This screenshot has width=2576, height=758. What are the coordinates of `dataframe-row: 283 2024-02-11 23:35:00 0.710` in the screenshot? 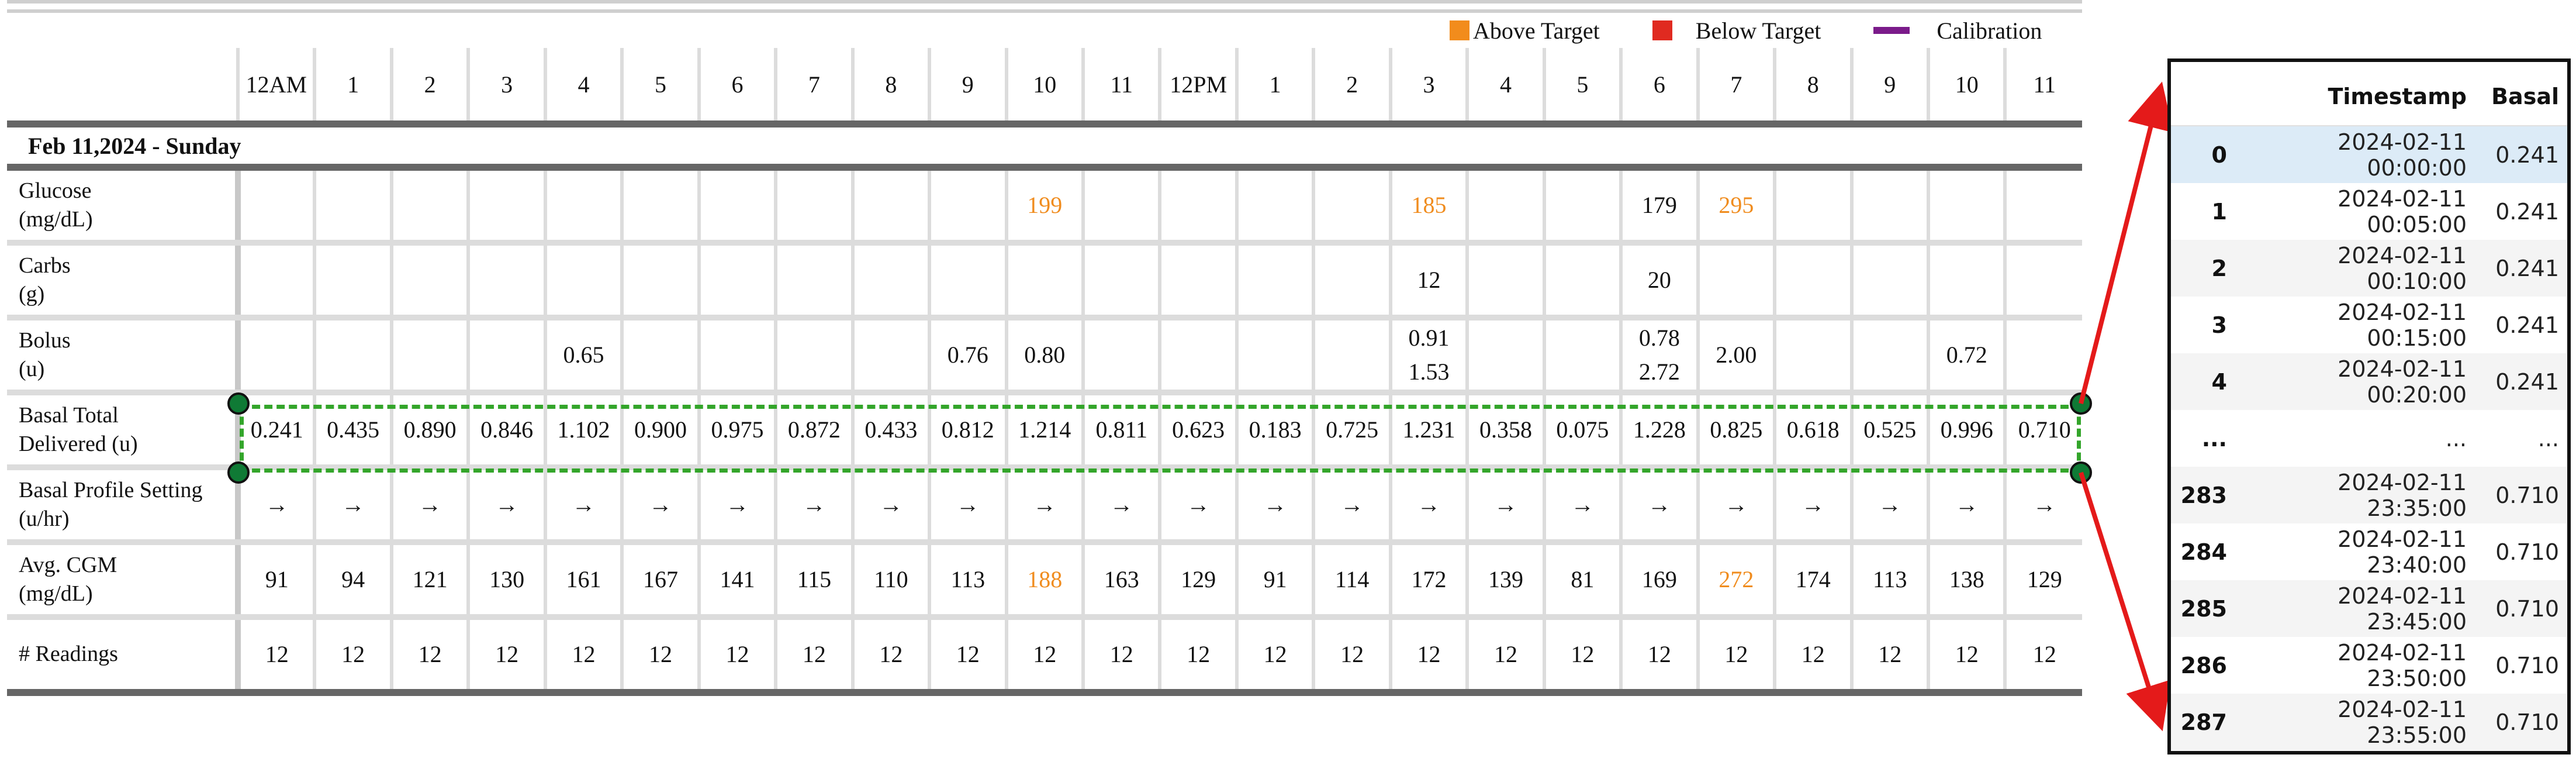 It's located at (2369, 495).